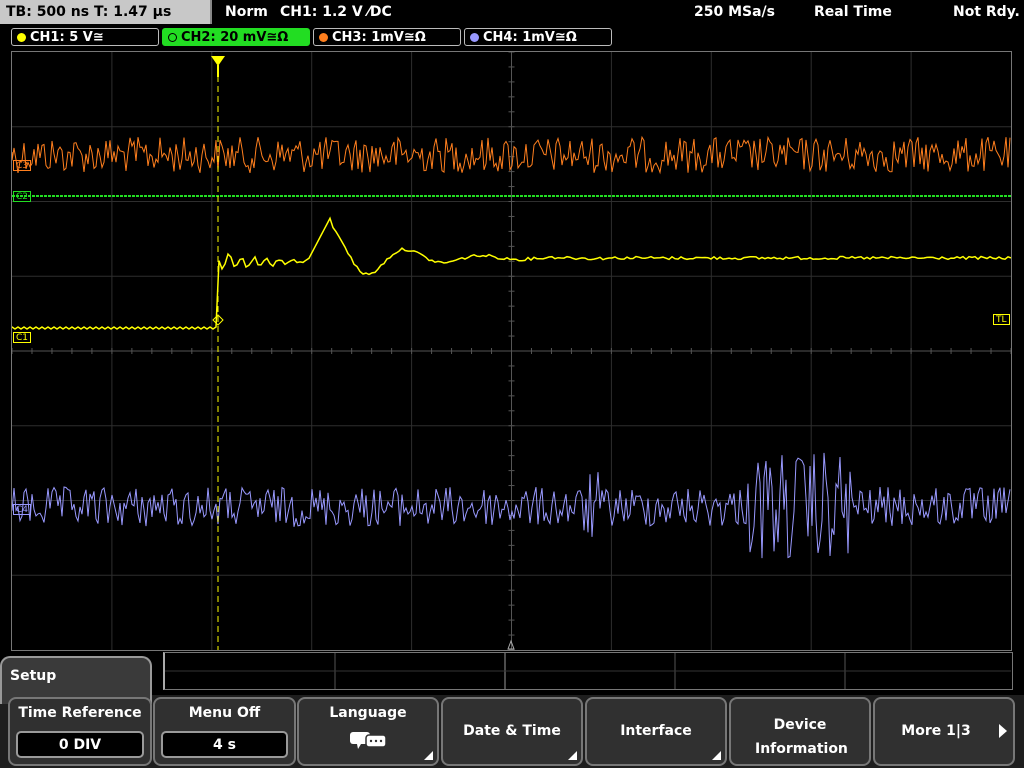 The width and height of the screenshot is (1024, 768). What do you see at coordinates (106, 12) in the screenshot?
I see `timebase-readout: TB: 500 ns T: 1.47 µs` at bounding box center [106, 12].